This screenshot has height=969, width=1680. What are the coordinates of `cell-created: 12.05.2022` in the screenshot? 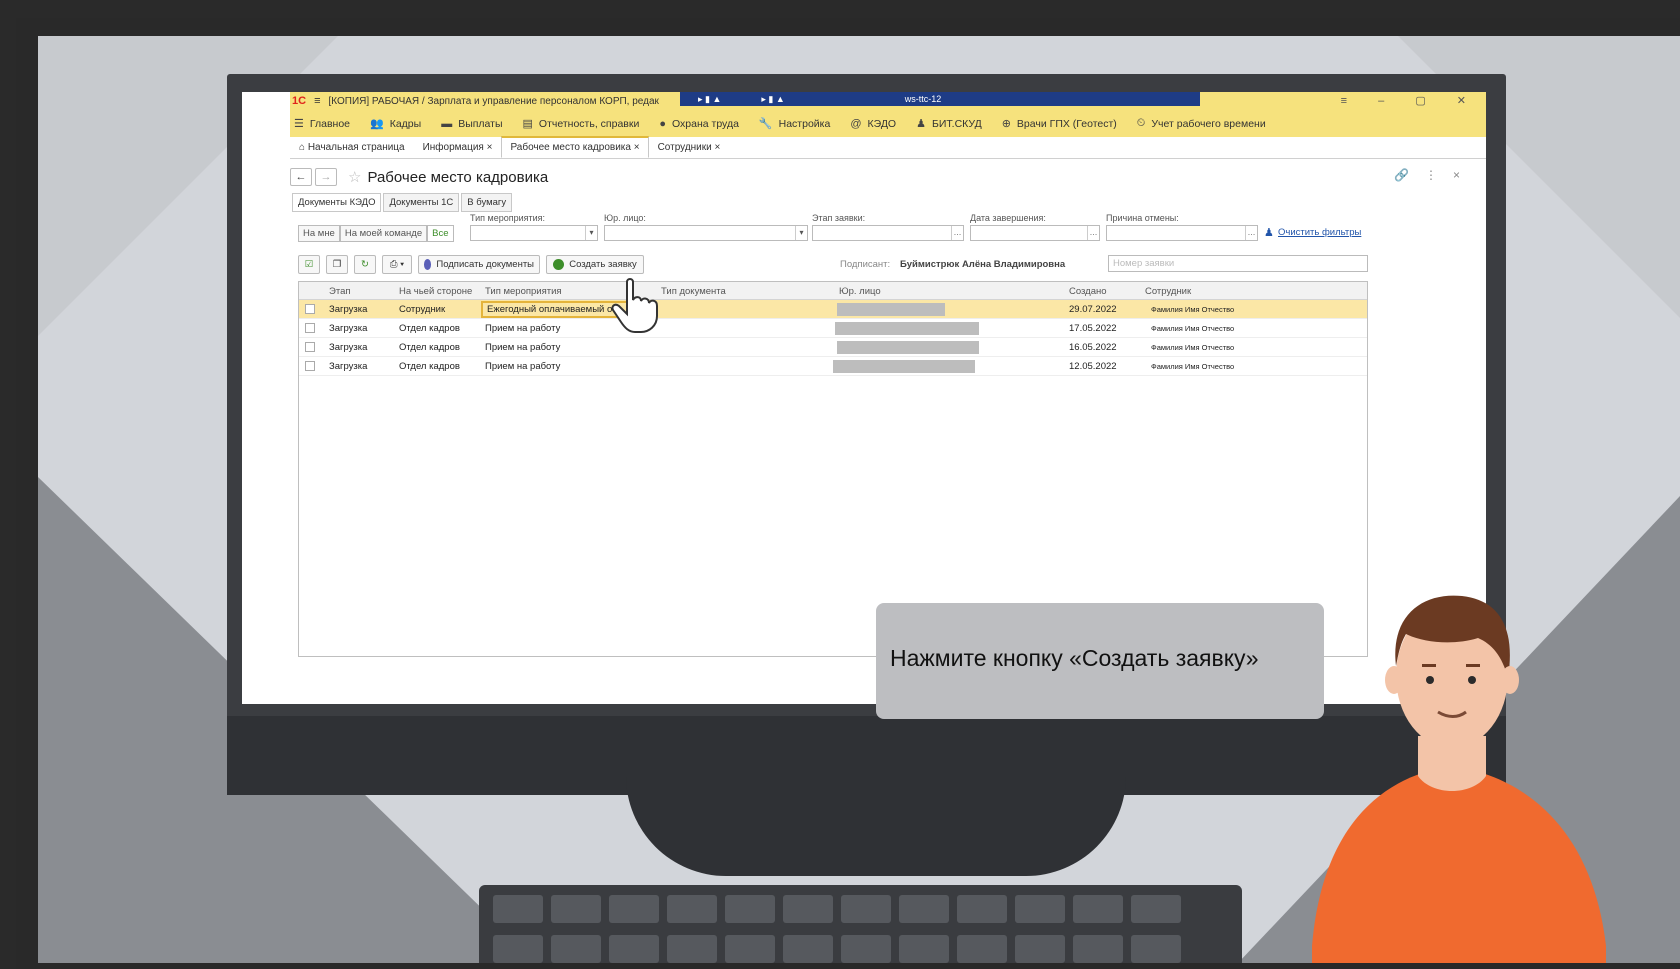 It's located at (1093, 366).